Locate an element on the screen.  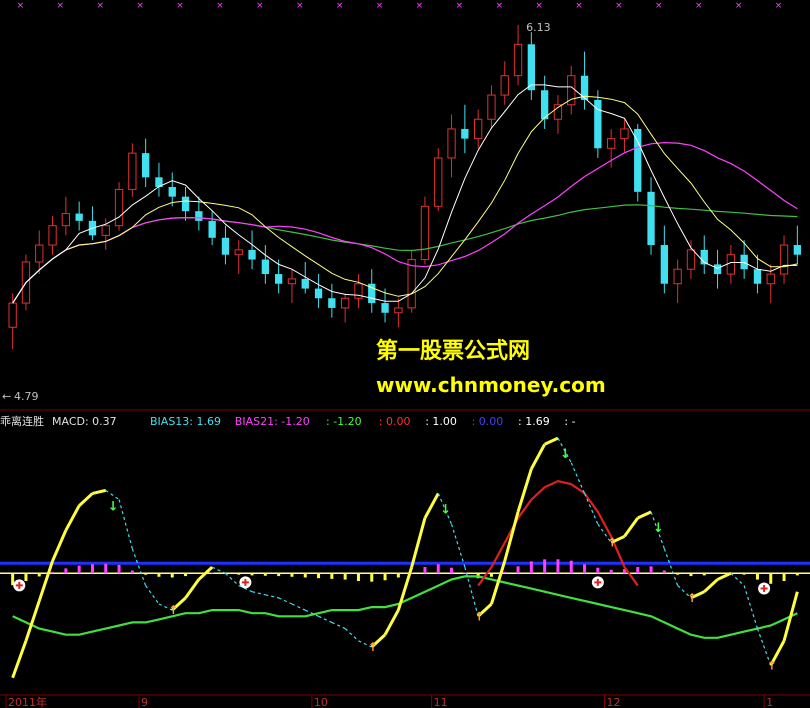
legend-item: : - is located at coordinates (569, 421).